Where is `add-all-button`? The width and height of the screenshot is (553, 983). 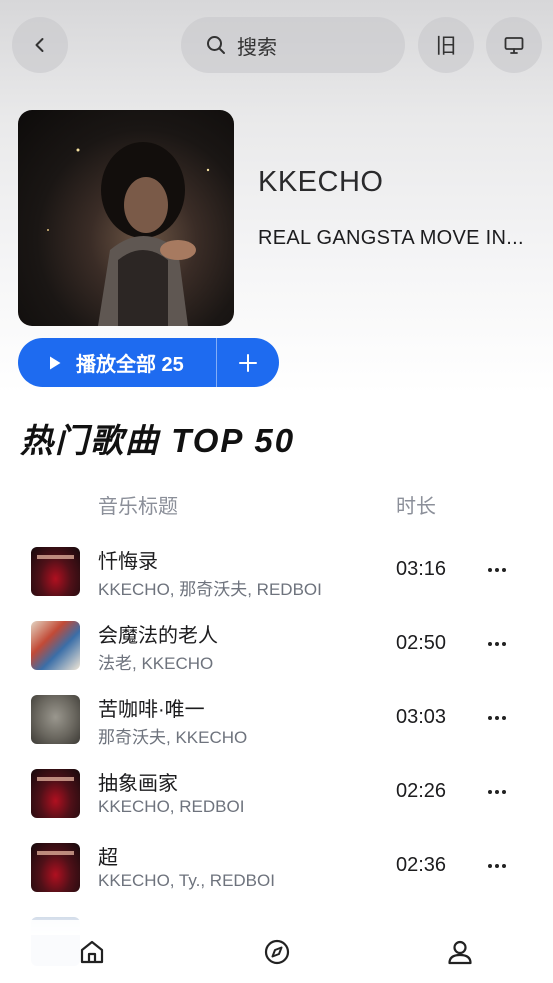 add-all-button is located at coordinates (248, 362).